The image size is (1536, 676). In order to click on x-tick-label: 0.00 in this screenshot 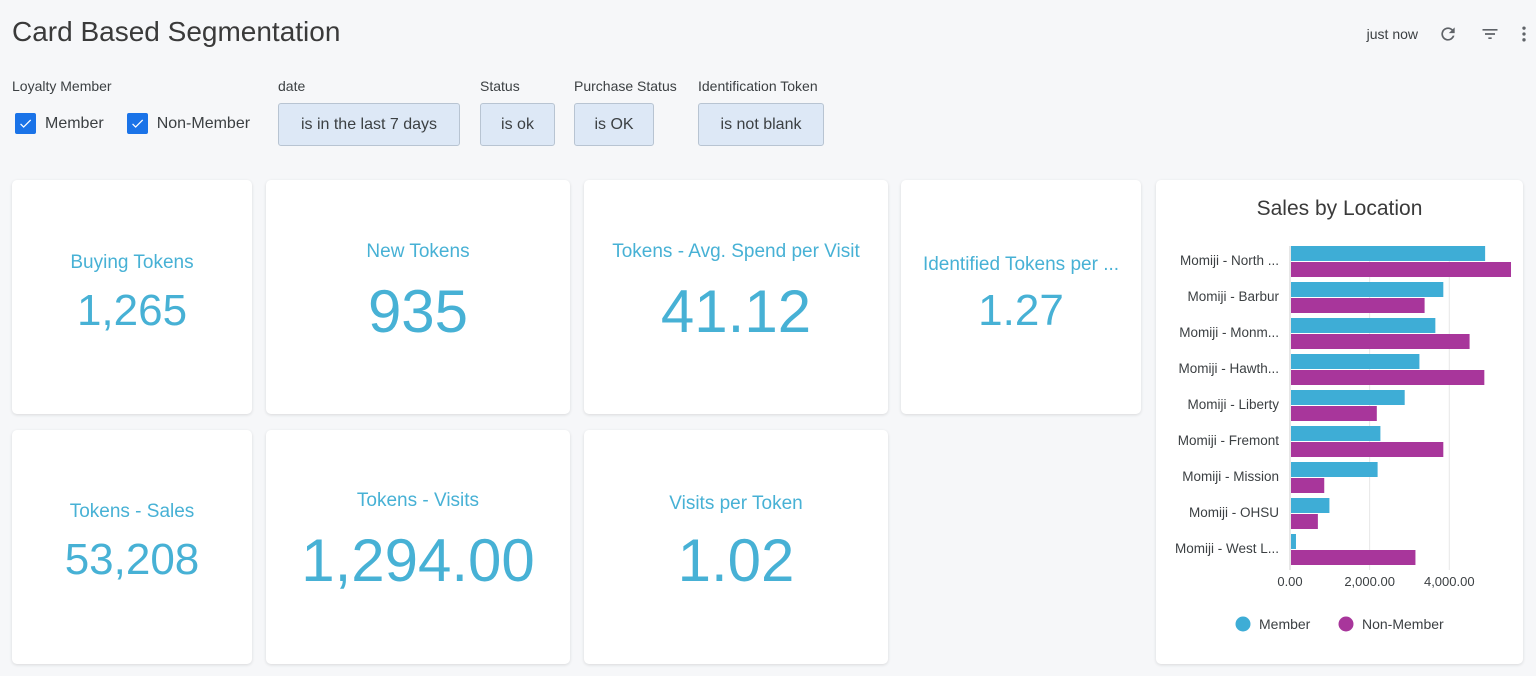, I will do `click(1289, 581)`.